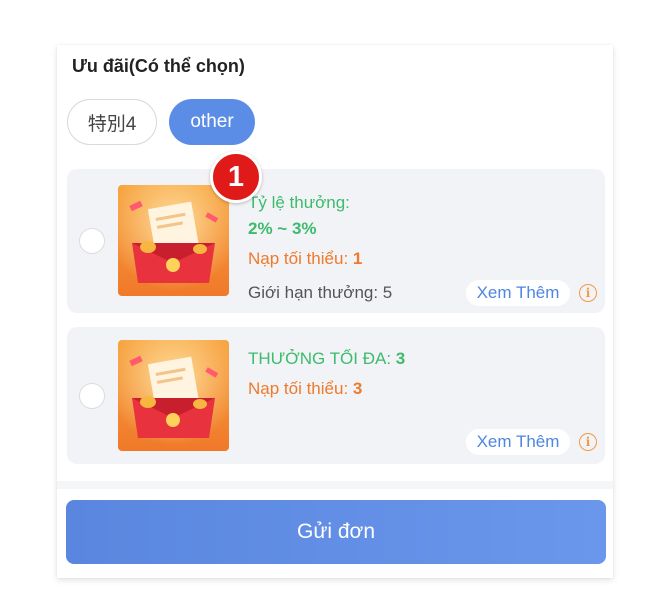 The height and width of the screenshot is (596, 670). Describe the element at coordinates (357, 258) in the screenshot. I see `min-deposit-value: 1` at that location.